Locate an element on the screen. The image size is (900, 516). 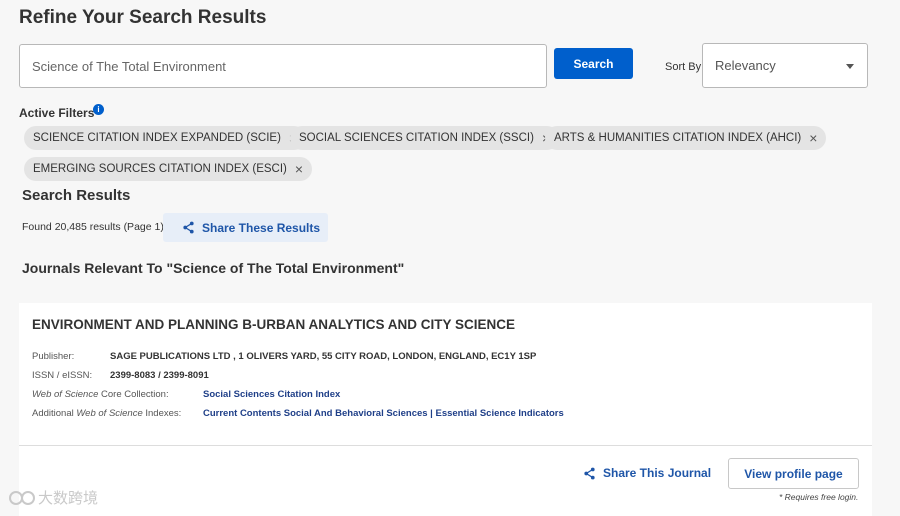
filter-chip-ssci: SOCIAL SCIENCES CITATION INDEX (SSCI) × is located at coordinates (425, 138).